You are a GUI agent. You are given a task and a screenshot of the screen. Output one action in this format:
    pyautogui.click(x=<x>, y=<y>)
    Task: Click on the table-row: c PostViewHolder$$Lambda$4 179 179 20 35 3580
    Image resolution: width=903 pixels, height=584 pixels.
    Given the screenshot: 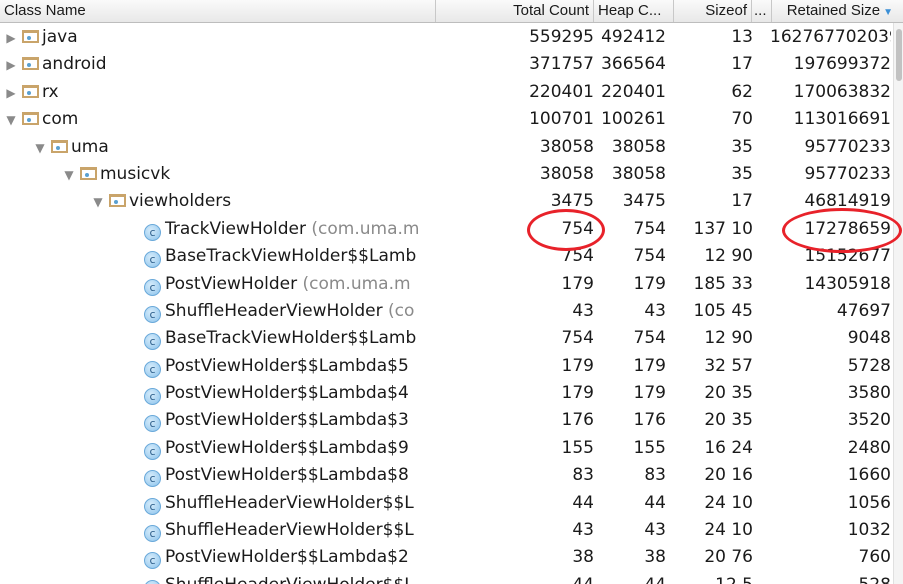 What is the action you would take?
    pyautogui.click(x=446, y=393)
    